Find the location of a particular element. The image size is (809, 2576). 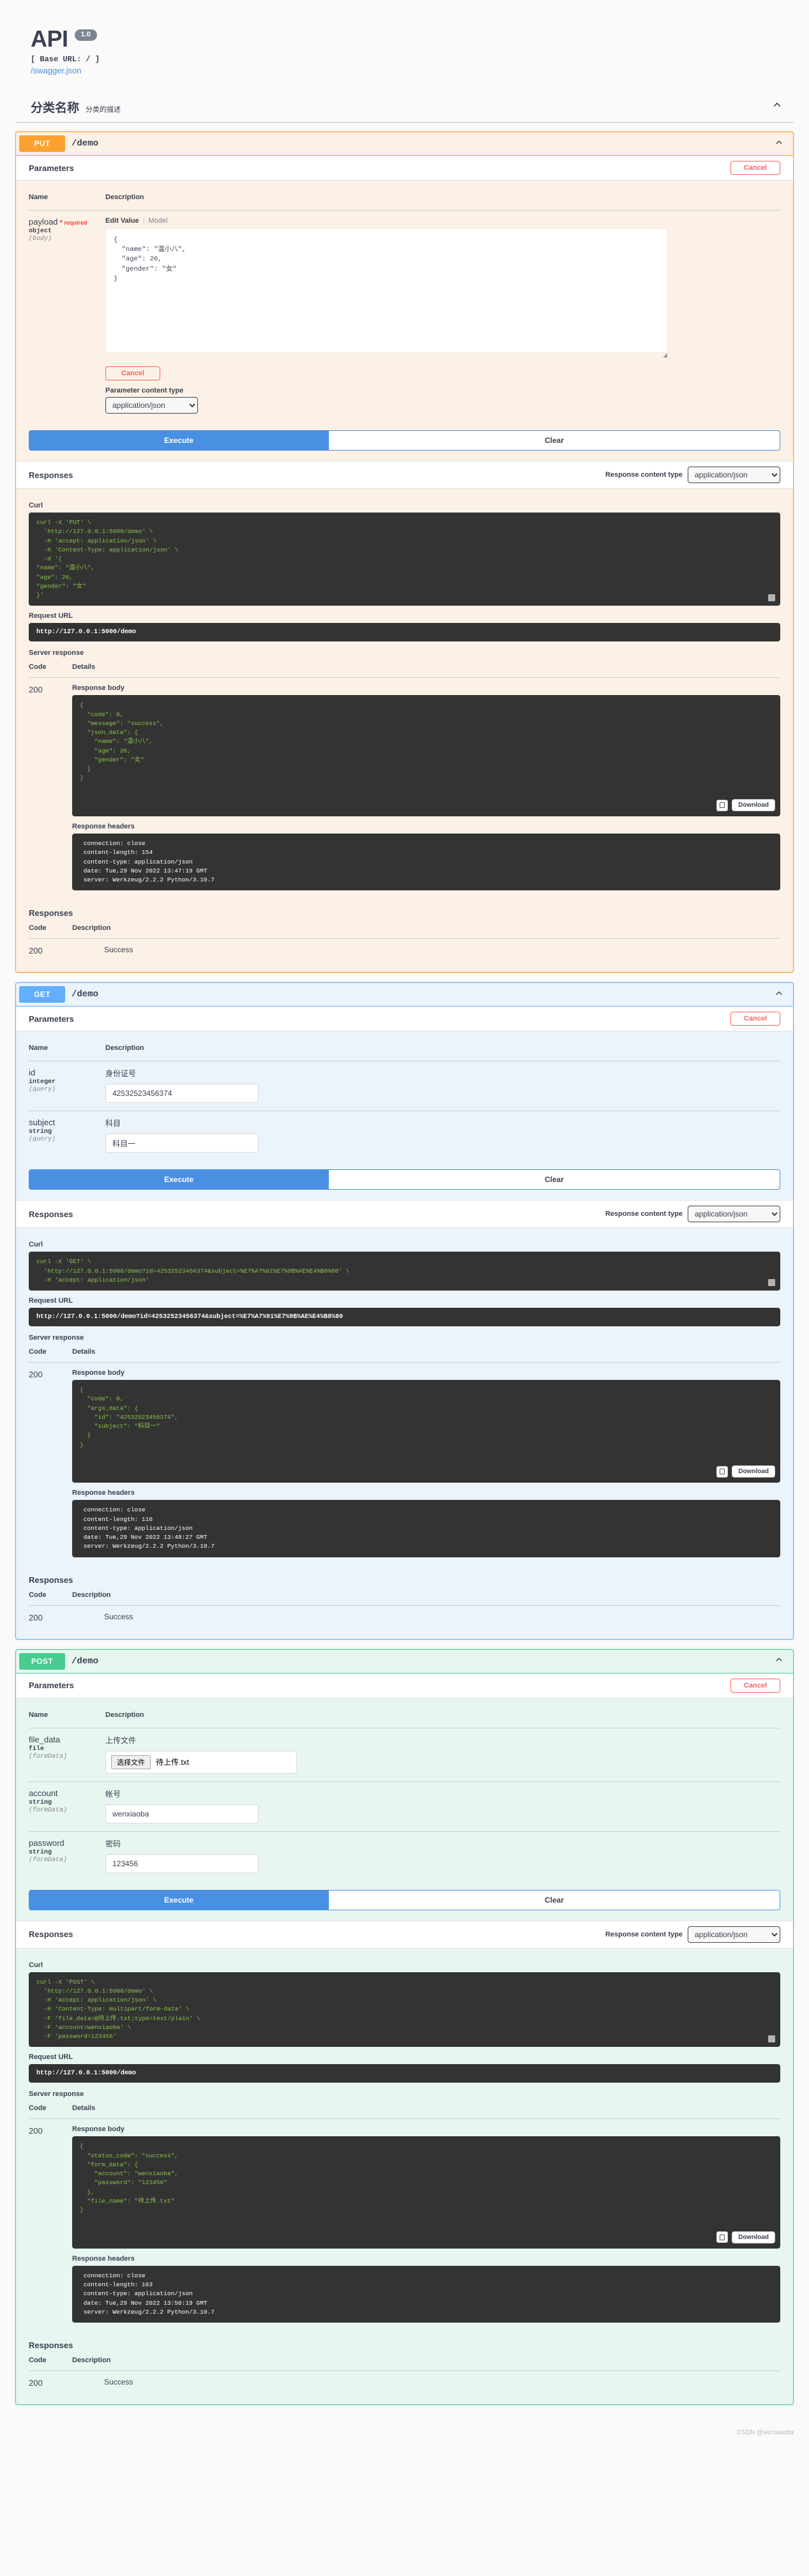

tab-model: Model is located at coordinates (158, 221).